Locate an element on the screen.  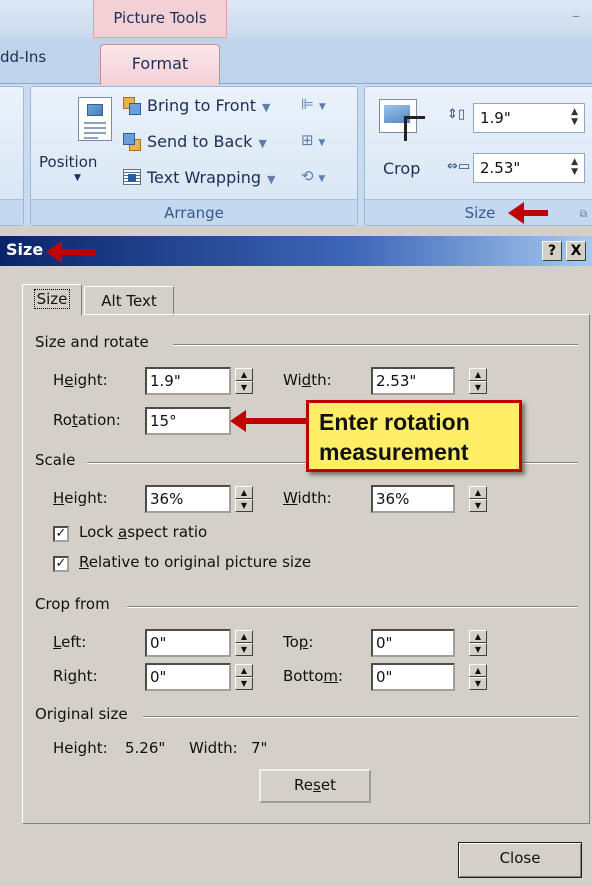
send-to-back-label: Send to Back is located at coordinates (200, 141).